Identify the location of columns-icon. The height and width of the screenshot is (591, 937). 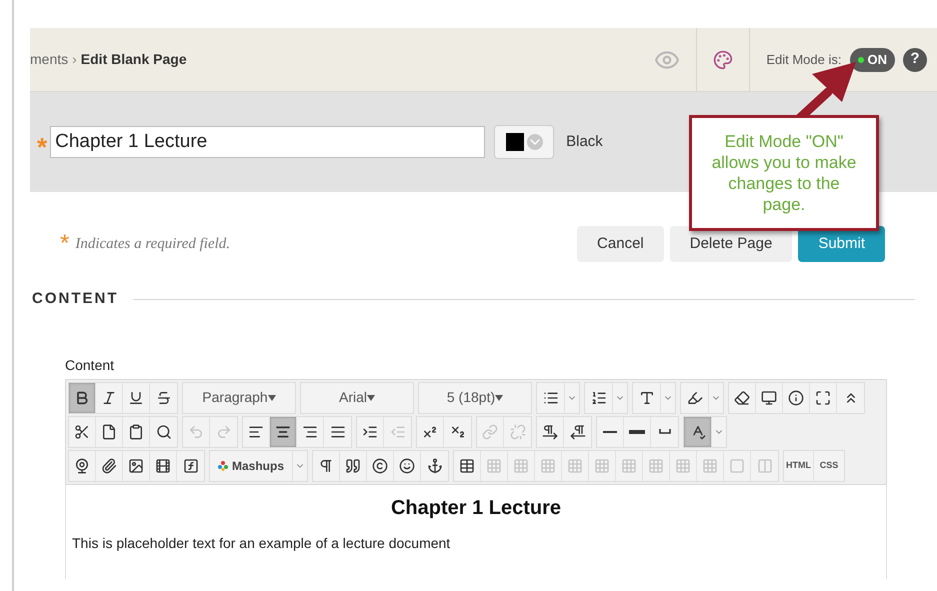
(764, 466).